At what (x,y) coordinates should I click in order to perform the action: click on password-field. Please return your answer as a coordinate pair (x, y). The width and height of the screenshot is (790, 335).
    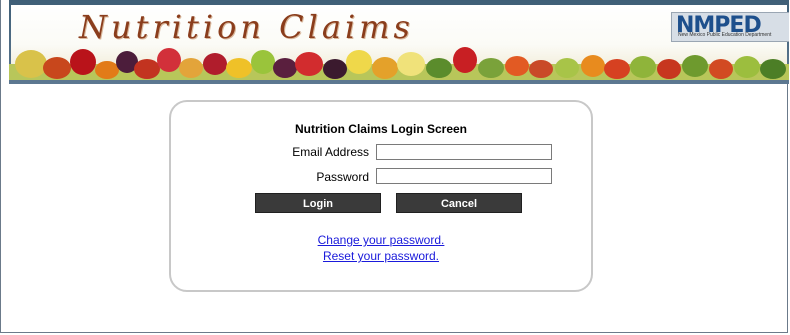
    Looking at the image, I should click on (464, 176).